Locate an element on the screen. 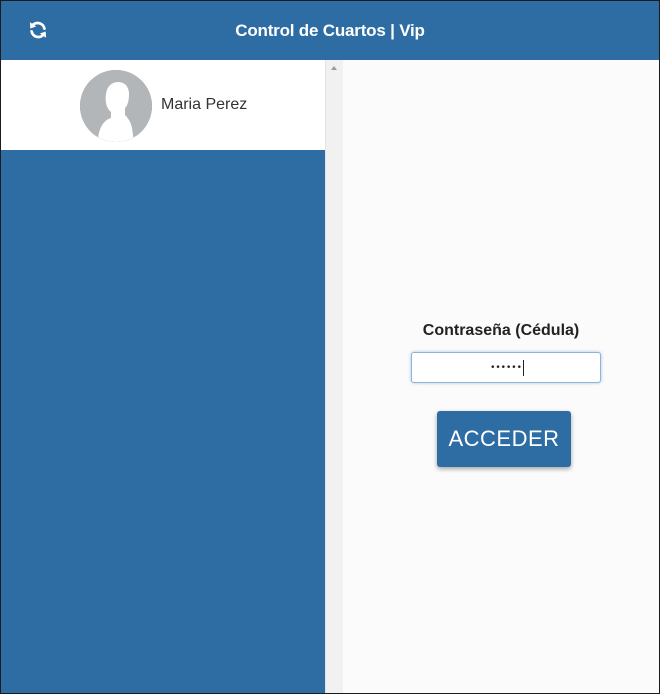 The height and width of the screenshot is (694, 660). scroll-up-arrow-icon is located at coordinates (334, 68).